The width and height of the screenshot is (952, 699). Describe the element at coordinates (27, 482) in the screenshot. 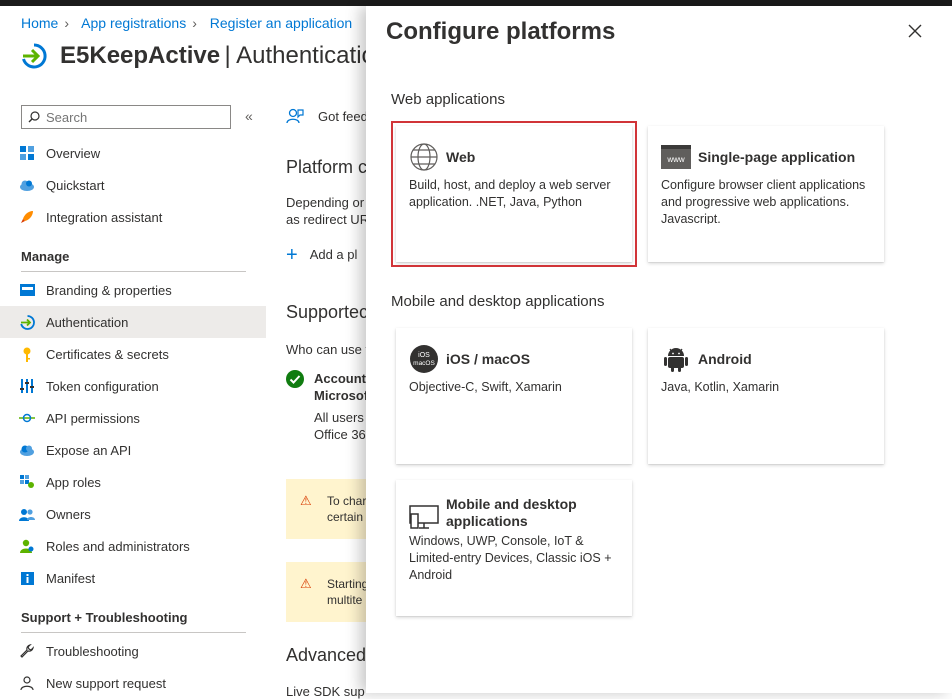

I see `app-roles-icon` at that location.